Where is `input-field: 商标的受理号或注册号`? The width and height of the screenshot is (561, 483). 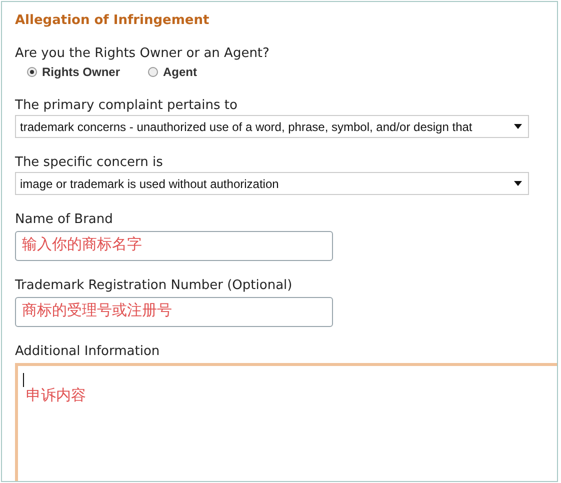
input-field: 商标的受理号或注册号 is located at coordinates (174, 312).